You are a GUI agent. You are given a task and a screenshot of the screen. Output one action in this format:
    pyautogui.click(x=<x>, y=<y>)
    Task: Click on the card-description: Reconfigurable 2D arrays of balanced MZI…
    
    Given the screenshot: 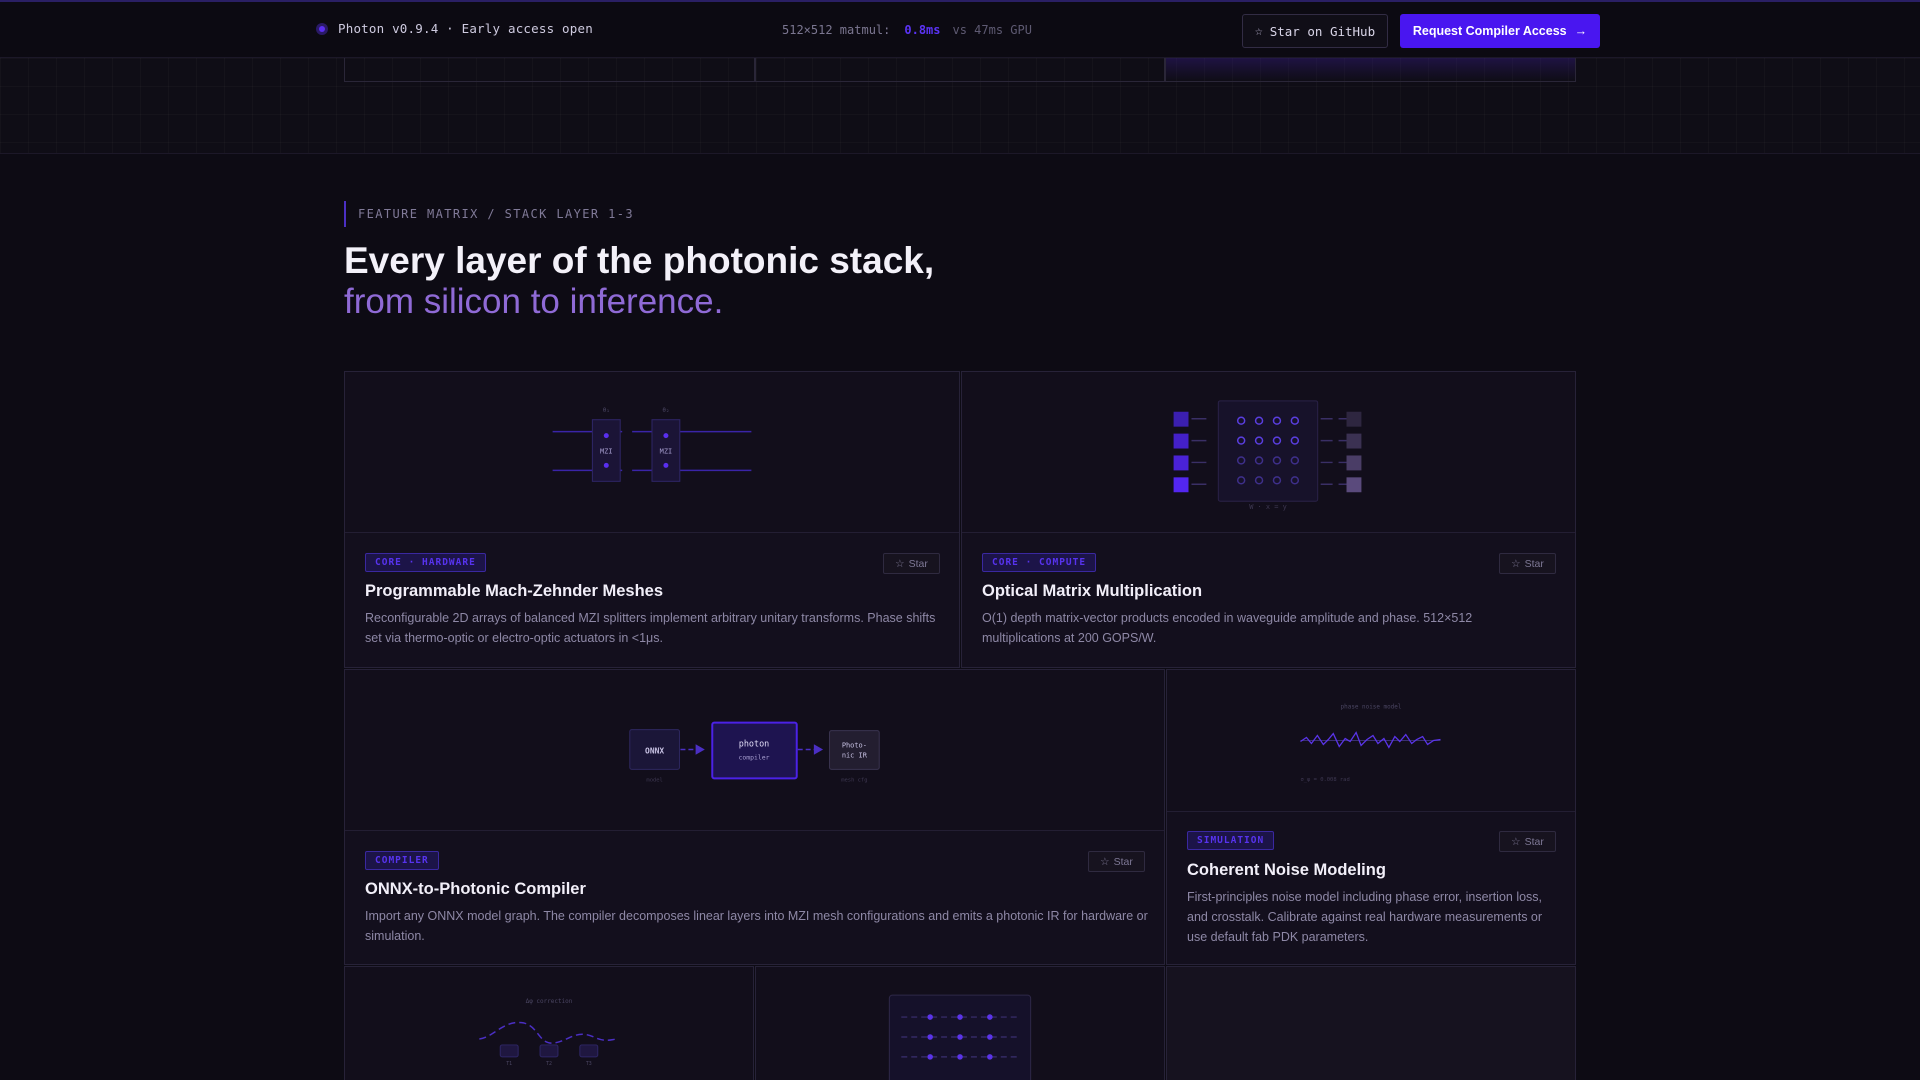 What is the action you would take?
    pyautogui.click(x=650, y=628)
    